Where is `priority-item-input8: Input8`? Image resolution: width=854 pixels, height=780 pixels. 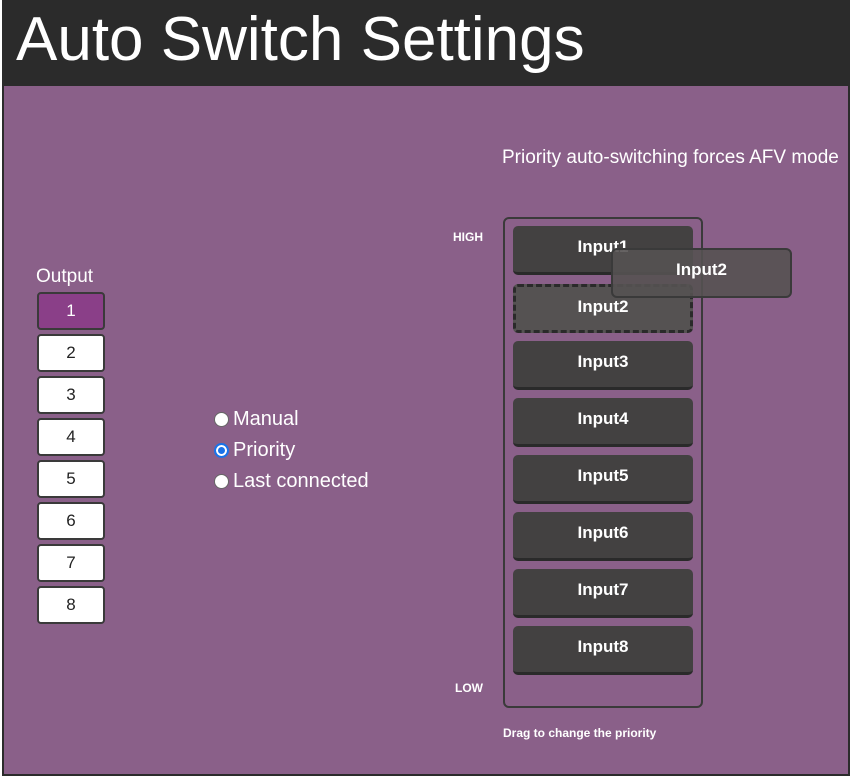
priority-item-input8: Input8 is located at coordinates (603, 650).